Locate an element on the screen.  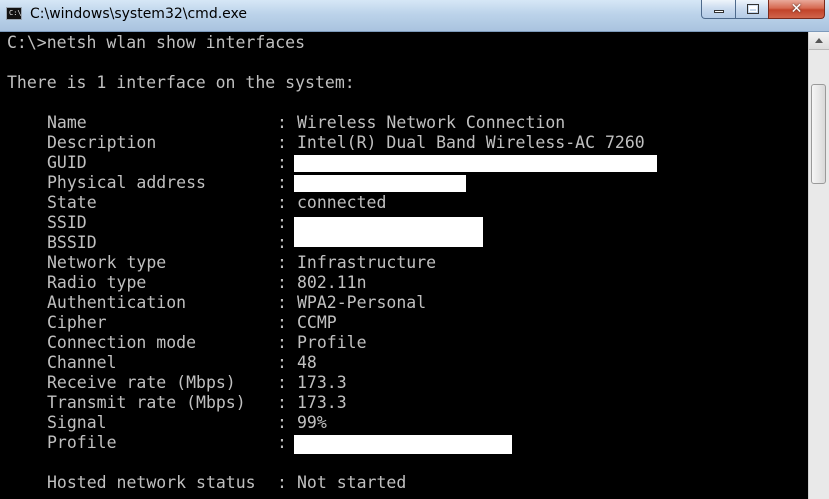
minimize-button is located at coordinates (718, 9).